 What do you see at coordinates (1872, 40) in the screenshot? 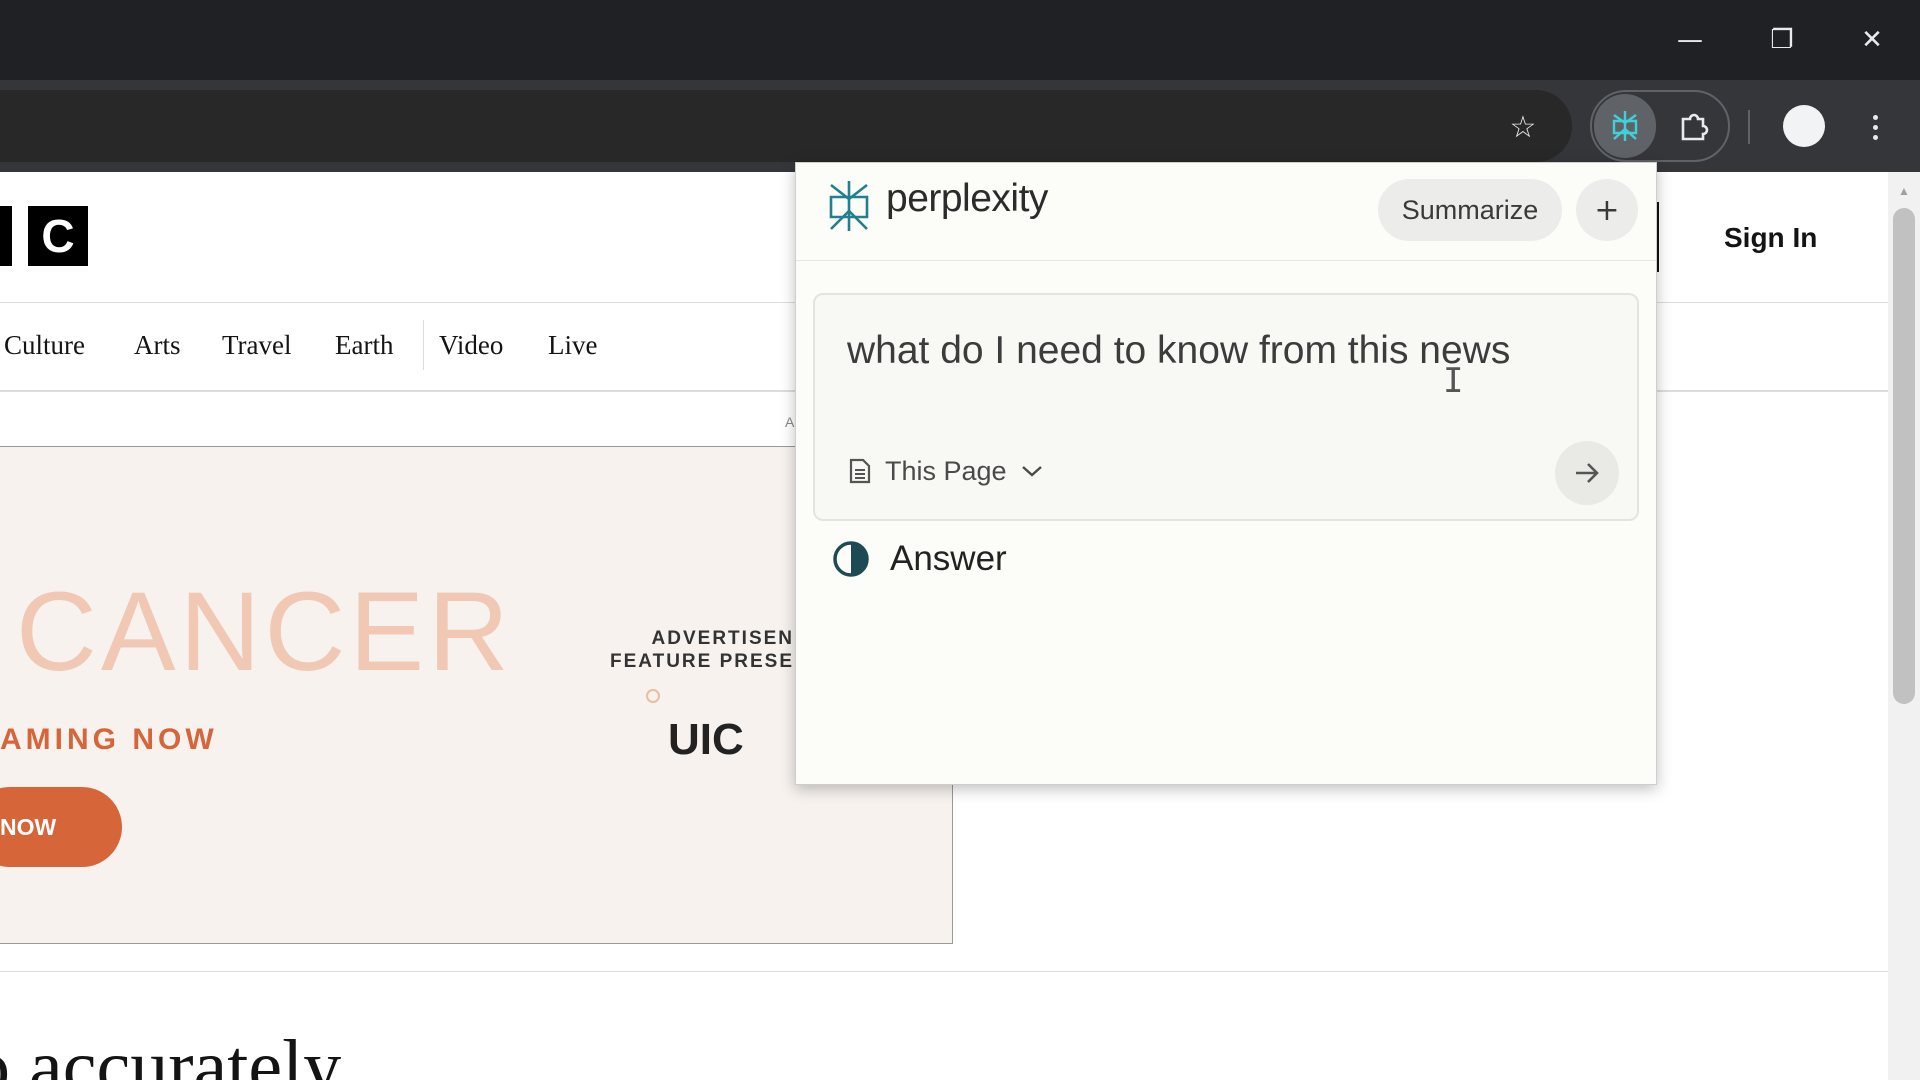
I see `close-button: ✕` at bounding box center [1872, 40].